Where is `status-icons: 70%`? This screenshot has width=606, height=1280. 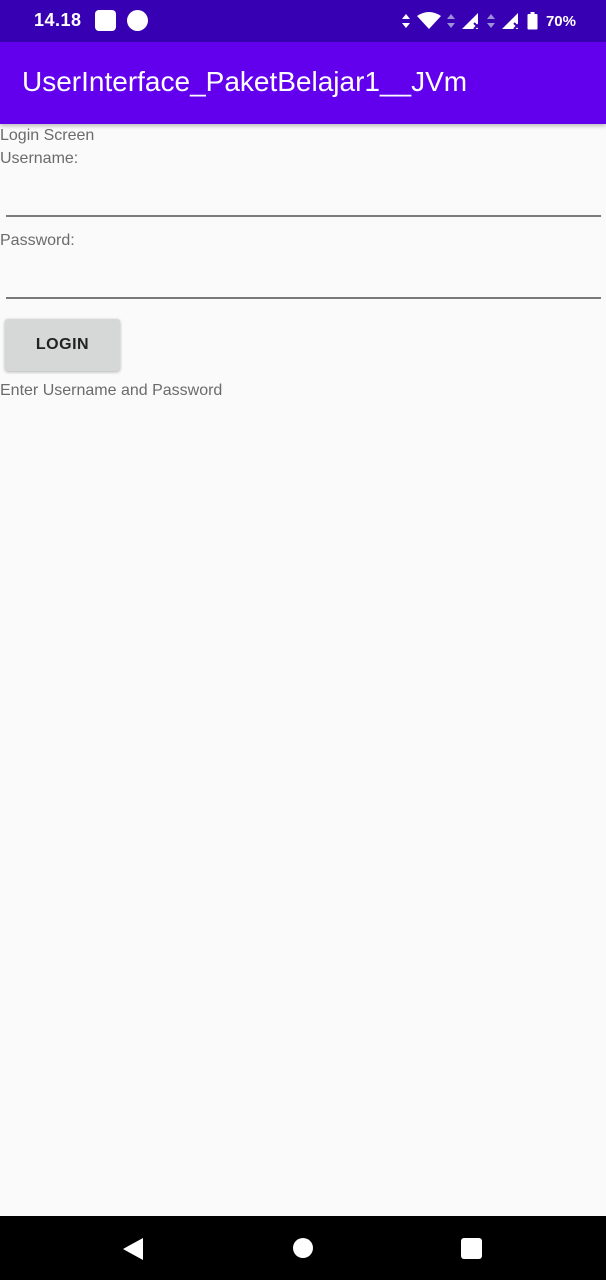
status-icons: 70% is located at coordinates (488, 21).